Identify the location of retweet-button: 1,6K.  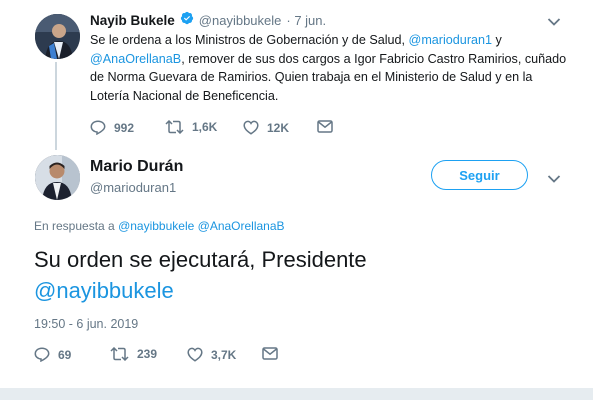
(191, 127).